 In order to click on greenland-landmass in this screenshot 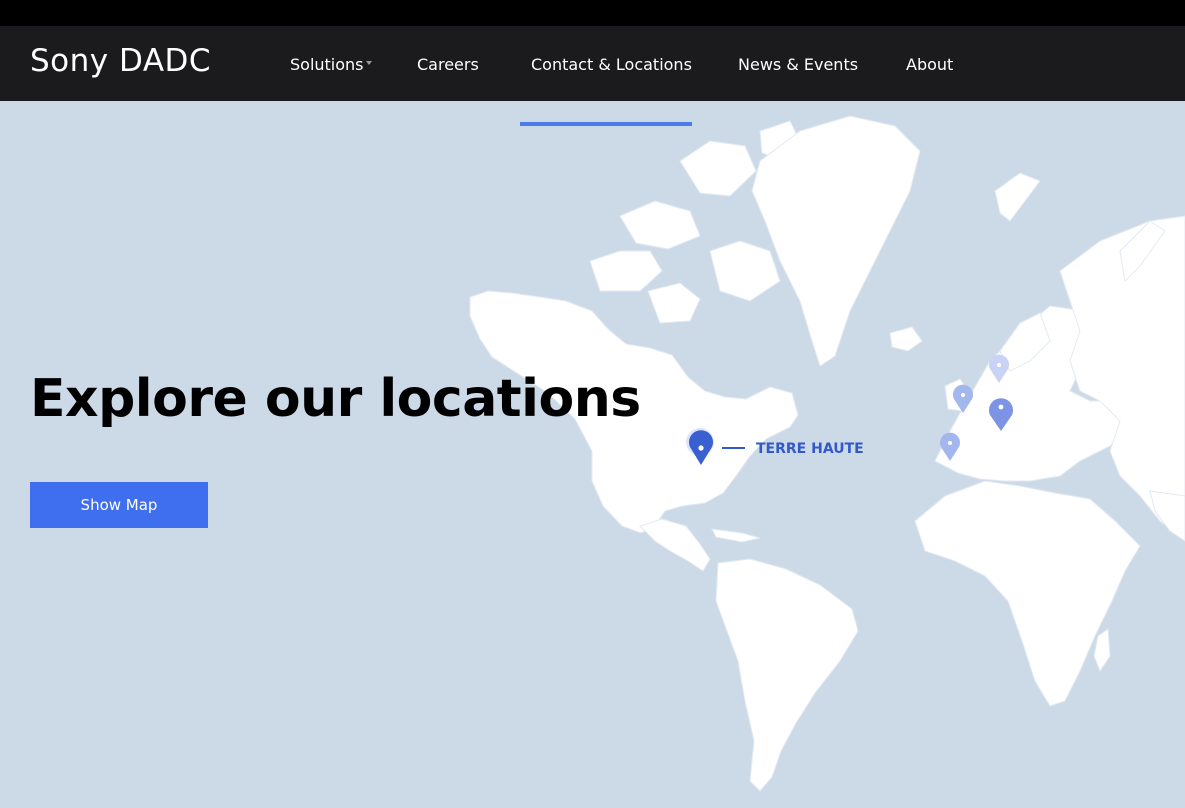, I will do `click(836, 241)`.